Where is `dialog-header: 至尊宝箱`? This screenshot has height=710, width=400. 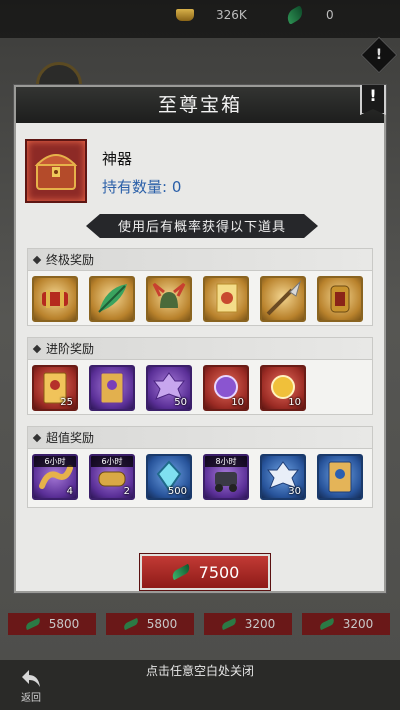
dialog-header: 至尊宝箱 is located at coordinates (200, 105).